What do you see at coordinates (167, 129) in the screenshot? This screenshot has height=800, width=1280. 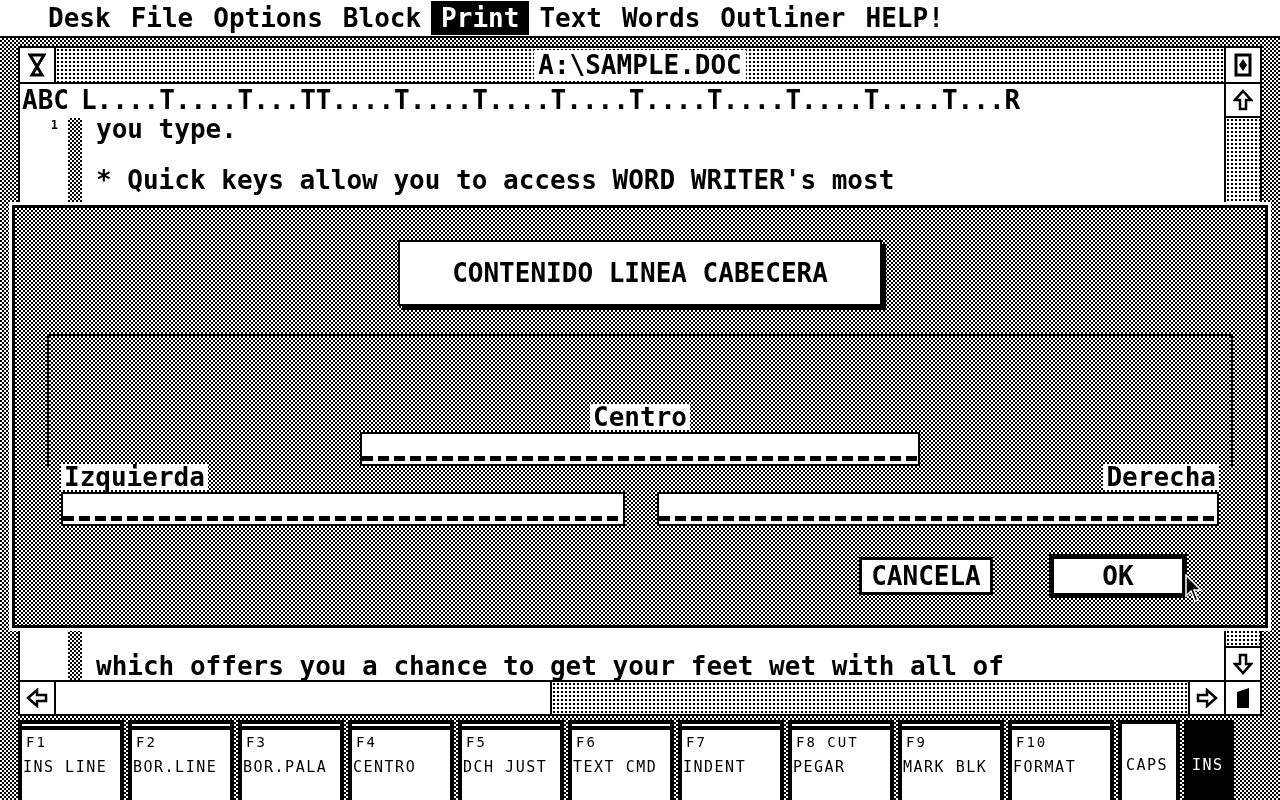 I see `text-line: you type.` at bounding box center [167, 129].